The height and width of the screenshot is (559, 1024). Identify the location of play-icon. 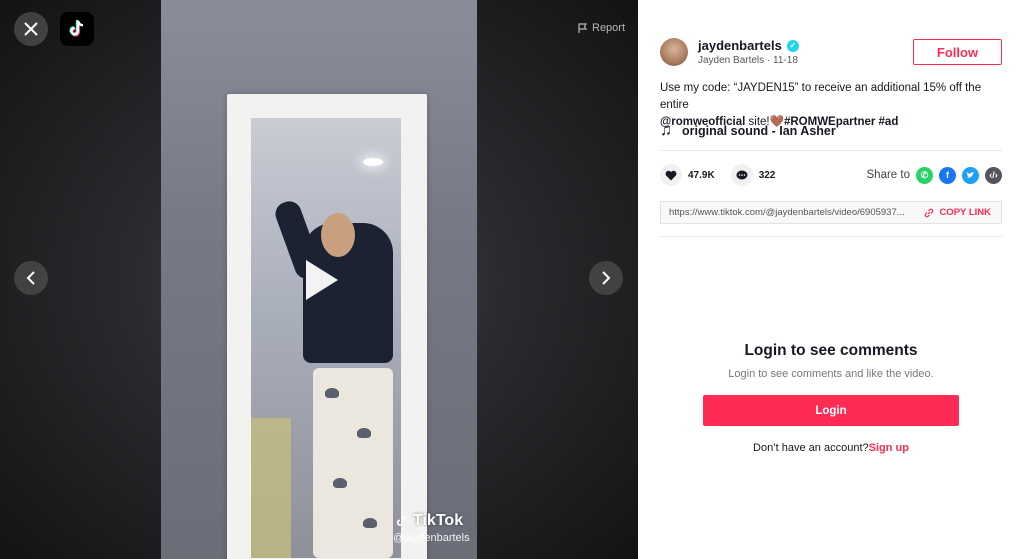
(322, 280).